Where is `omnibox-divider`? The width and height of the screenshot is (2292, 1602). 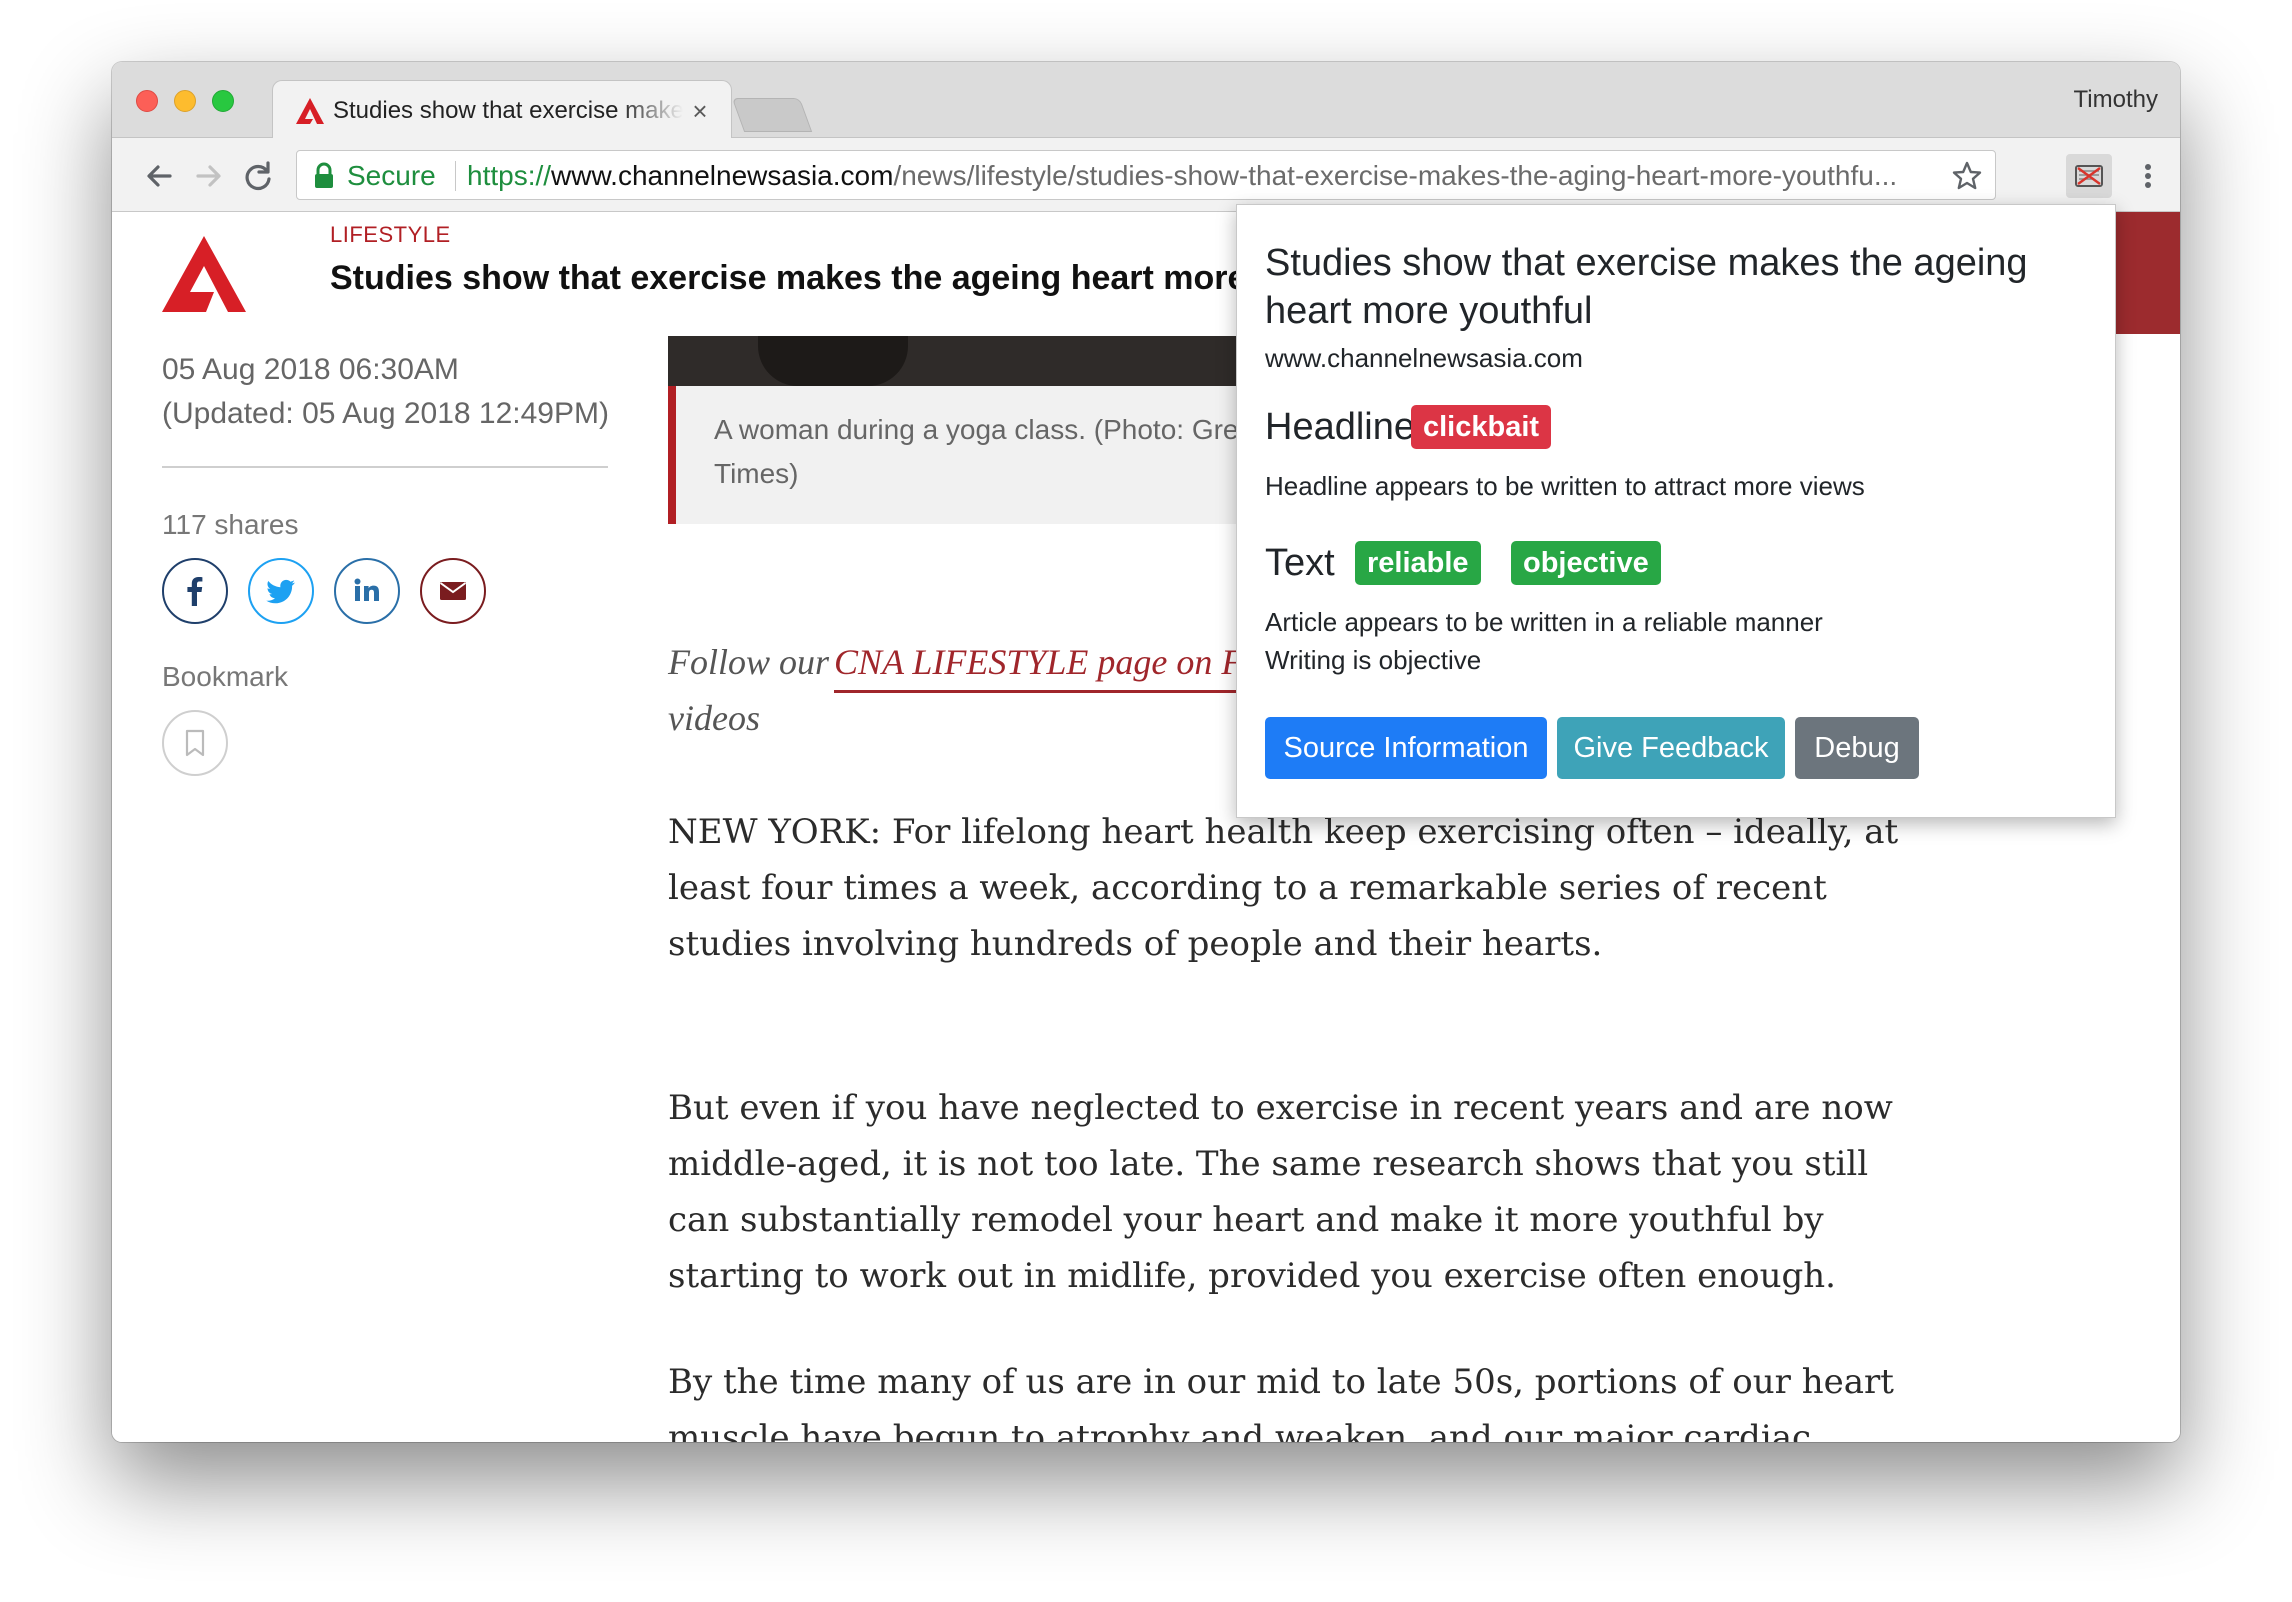 omnibox-divider is located at coordinates (455, 176).